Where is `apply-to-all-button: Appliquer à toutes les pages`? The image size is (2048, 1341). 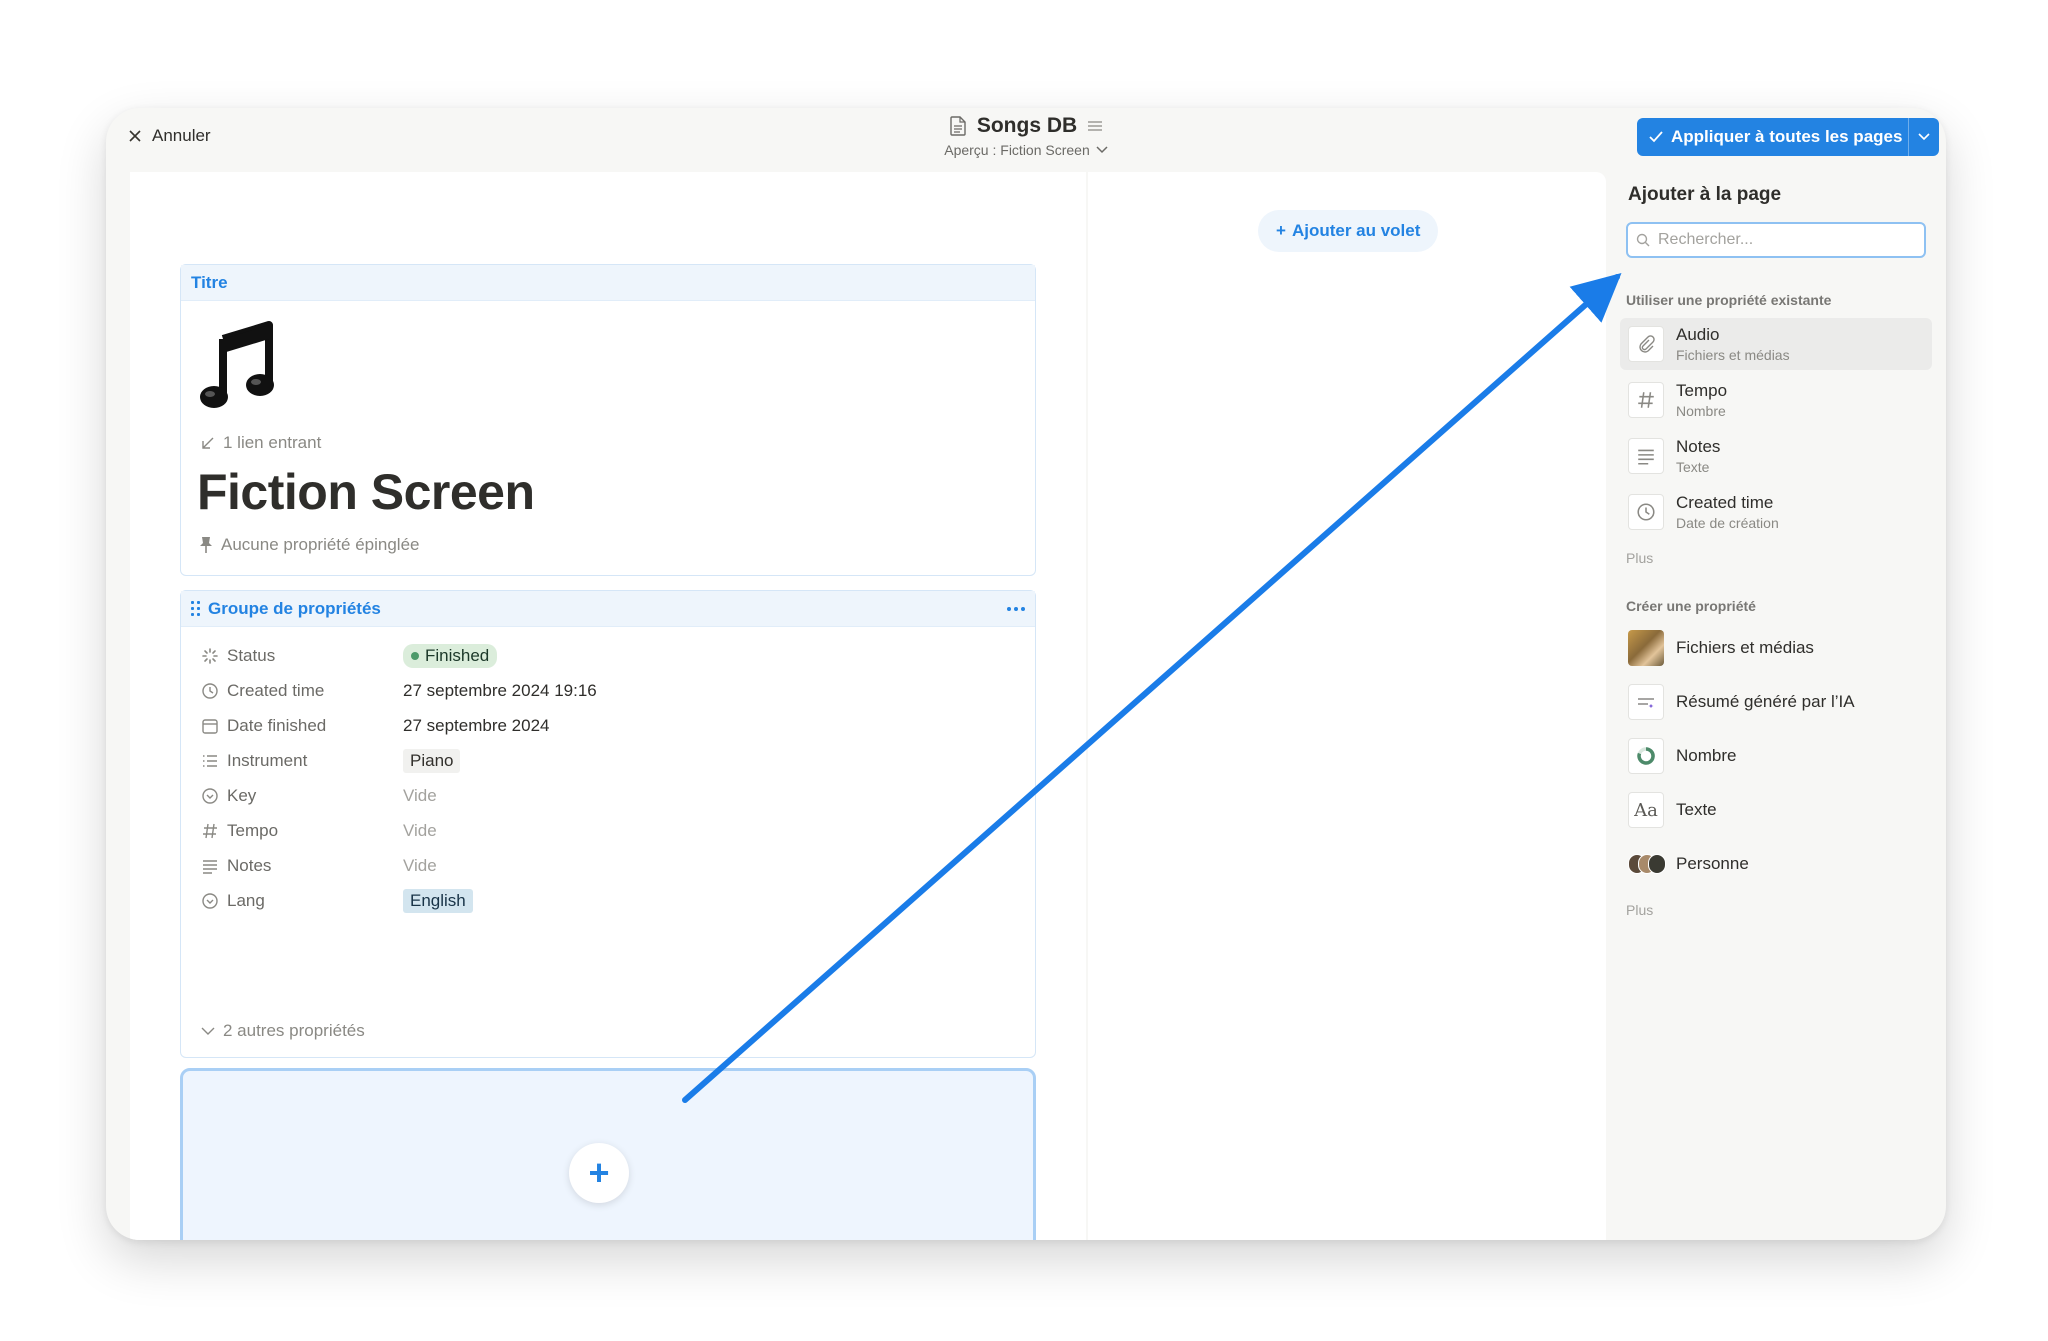 apply-to-all-button: Appliquer à toutes les pages is located at coordinates (1788, 137).